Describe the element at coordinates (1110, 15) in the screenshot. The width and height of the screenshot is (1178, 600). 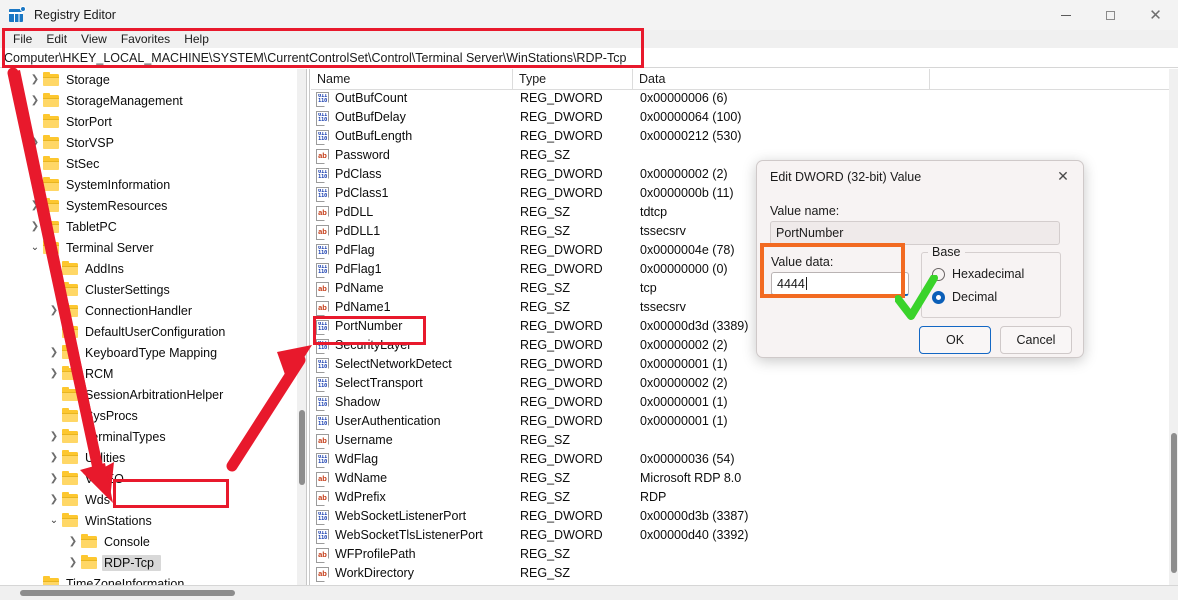
I see `maximize-button` at that location.